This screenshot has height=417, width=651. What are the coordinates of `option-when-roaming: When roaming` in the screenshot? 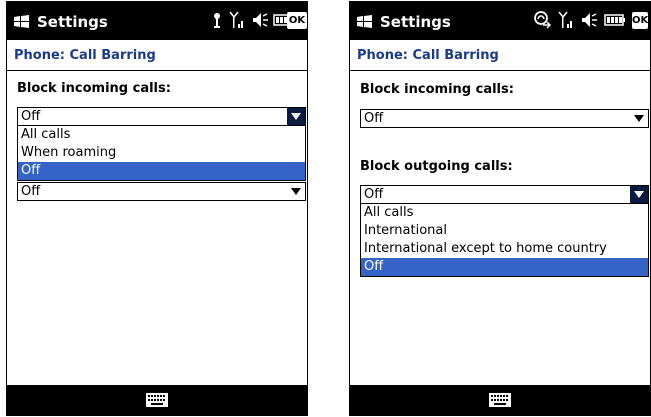 It's located at (161, 153).